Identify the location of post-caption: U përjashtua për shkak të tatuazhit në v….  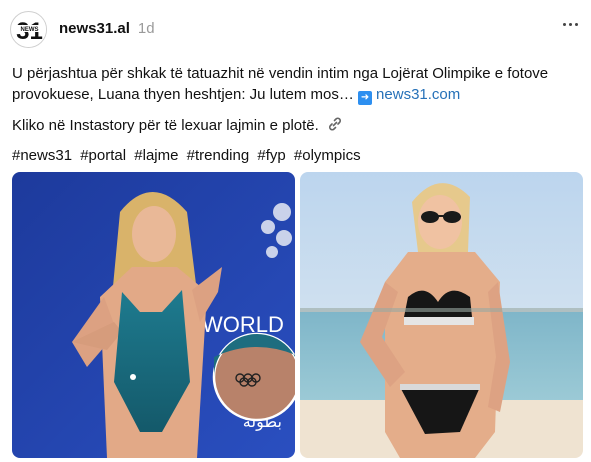
(292, 84).